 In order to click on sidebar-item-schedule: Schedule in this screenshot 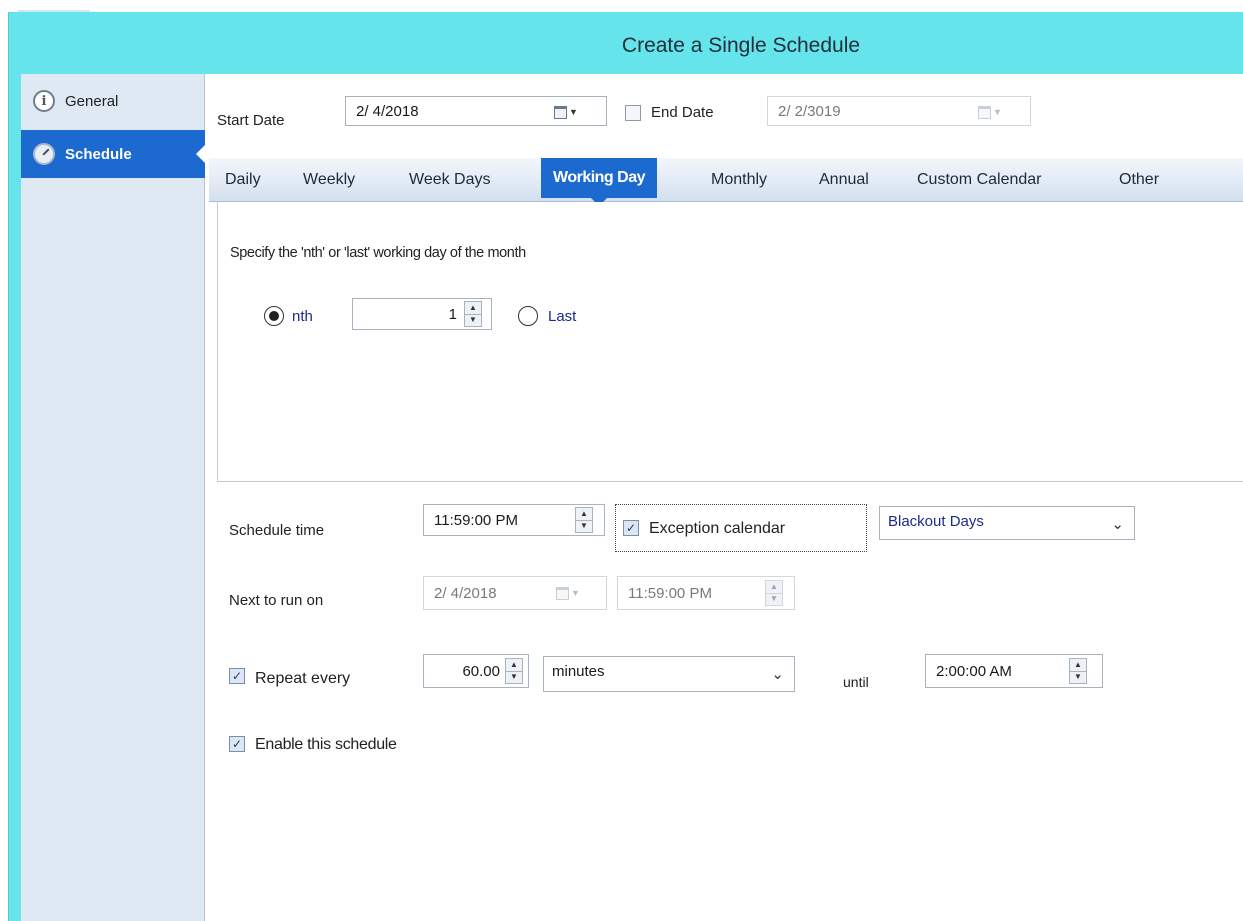, I will do `click(113, 154)`.